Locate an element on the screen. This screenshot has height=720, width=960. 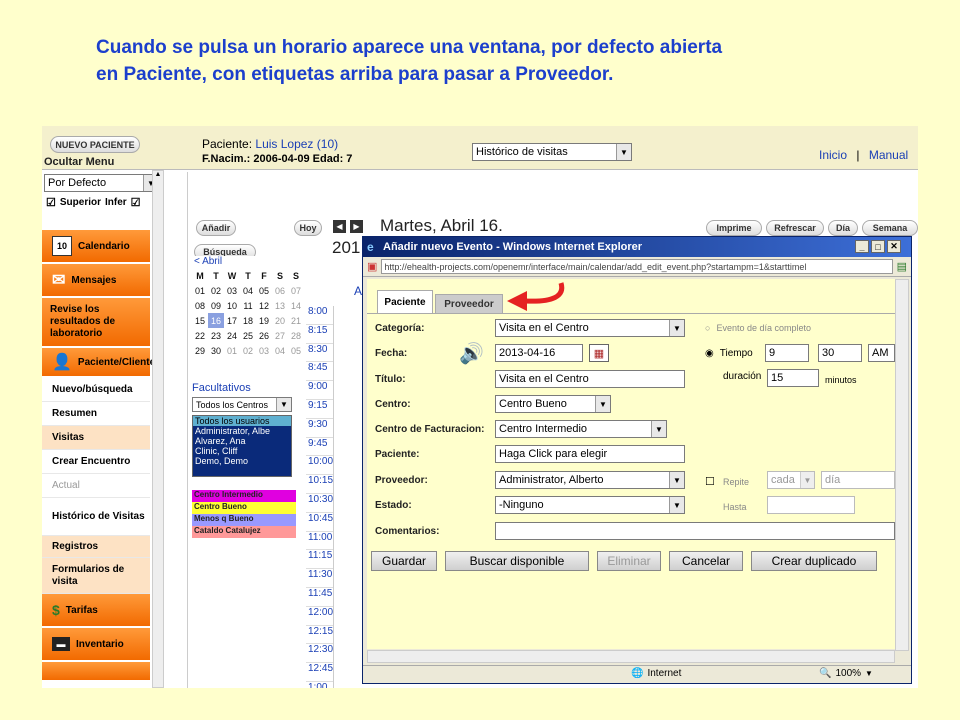
radio-selected-icon: ◉ is located at coordinates (709, 353).